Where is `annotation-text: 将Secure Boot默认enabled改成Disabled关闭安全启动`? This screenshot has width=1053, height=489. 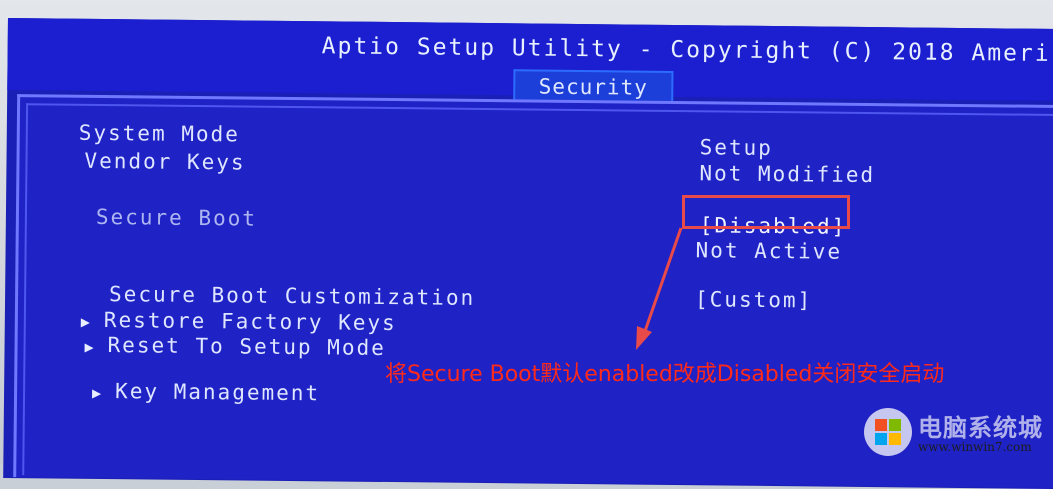
annotation-text: 将Secure Boot默认enabled改成Disabled关闭安全启动 is located at coordinates (665, 374).